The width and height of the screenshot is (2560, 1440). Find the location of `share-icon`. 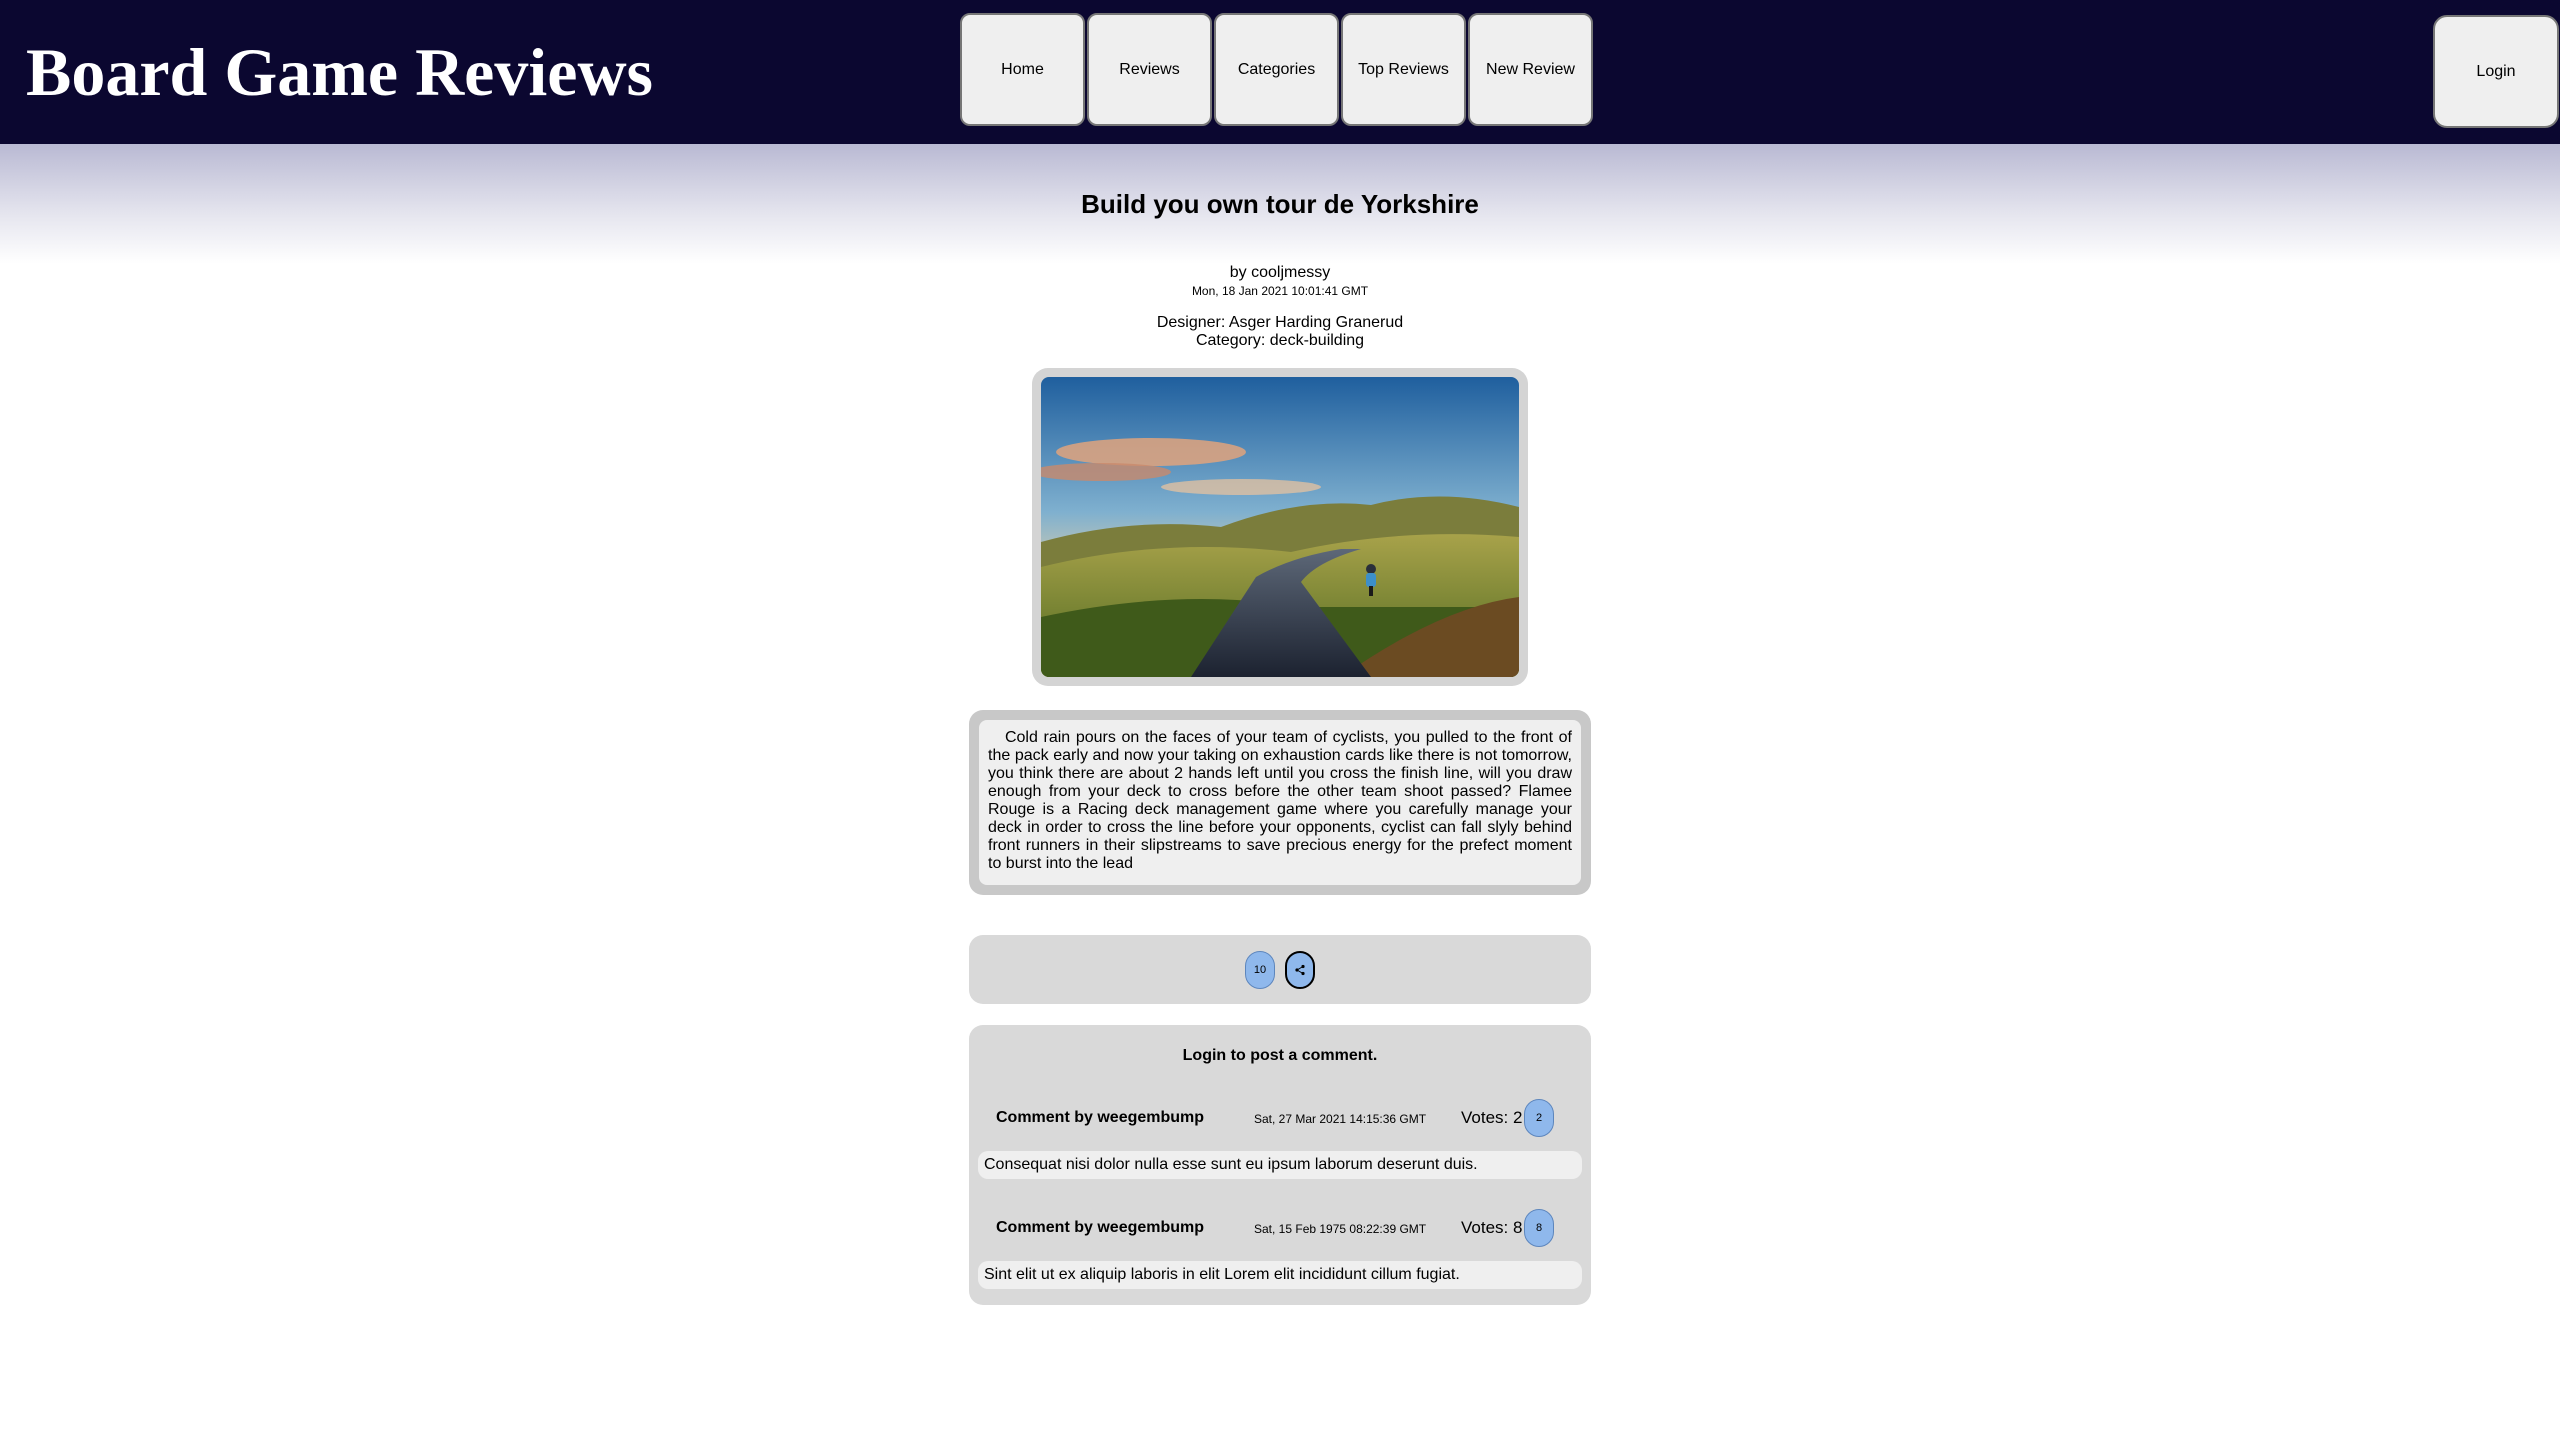

share-icon is located at coordinates (1300, 969).